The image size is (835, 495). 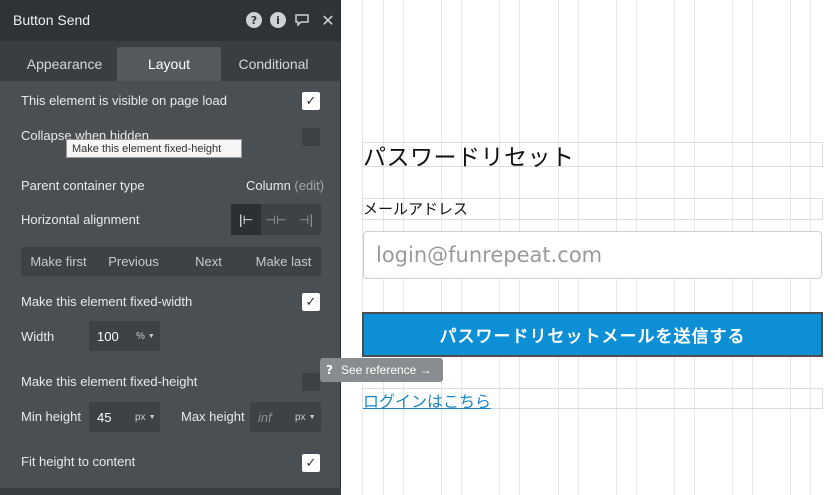 I want to click on align-center-icon: ⊣⊢, so click(x=276, y=219).